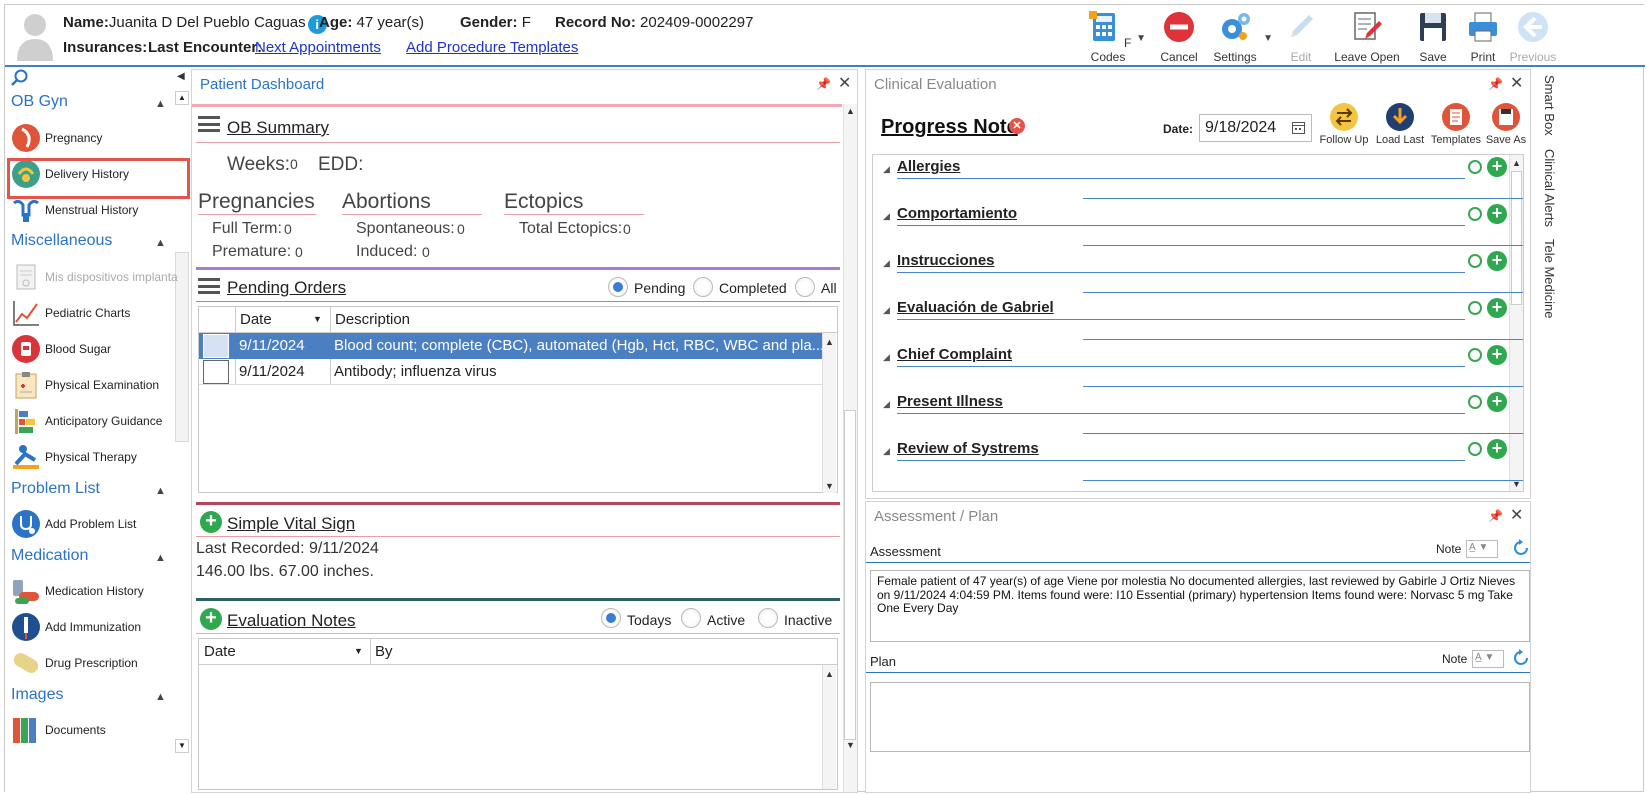 This screenshot has height=795, width=1647. Describe the element at coordinates (1301, 37) in the screenshot. I see `edit-button: Edit` at that location.